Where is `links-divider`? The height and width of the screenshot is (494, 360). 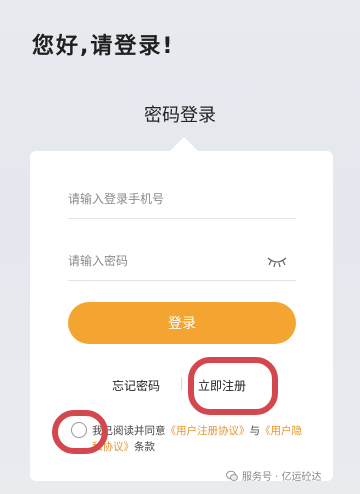
links-divider is located at coordinates (181, 384).